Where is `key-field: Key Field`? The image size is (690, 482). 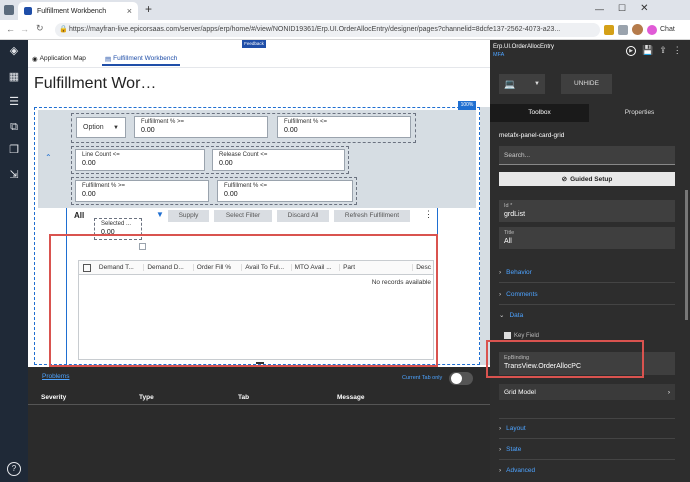 key-field: Key Field is located at coordinates (521, 335).